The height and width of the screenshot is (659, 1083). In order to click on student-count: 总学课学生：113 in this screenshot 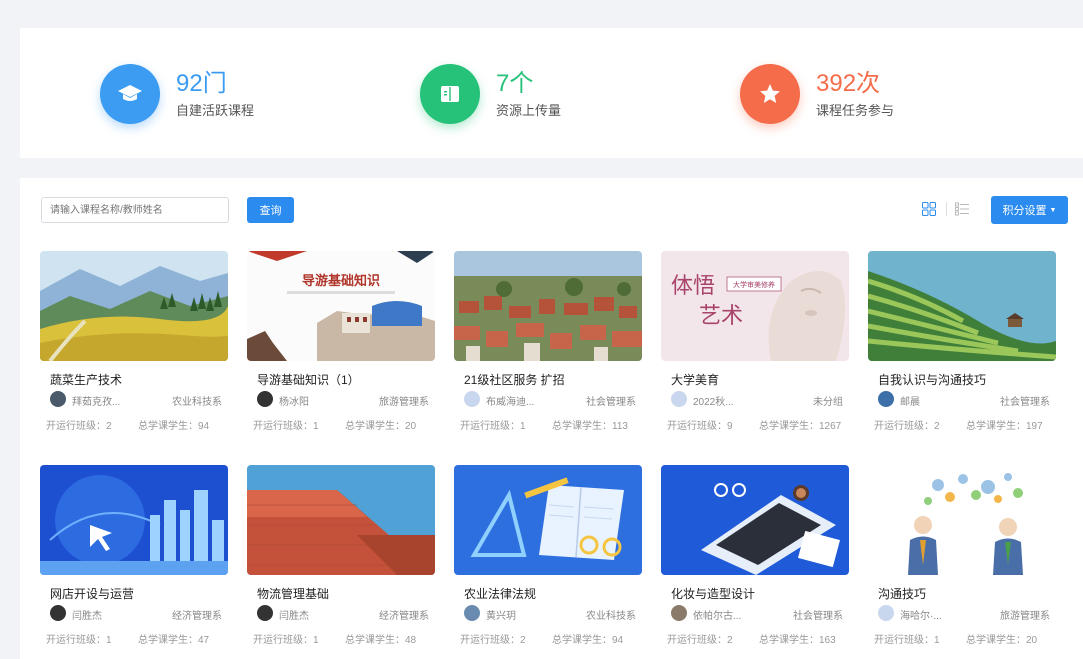, I will do `click(590, 426)`.